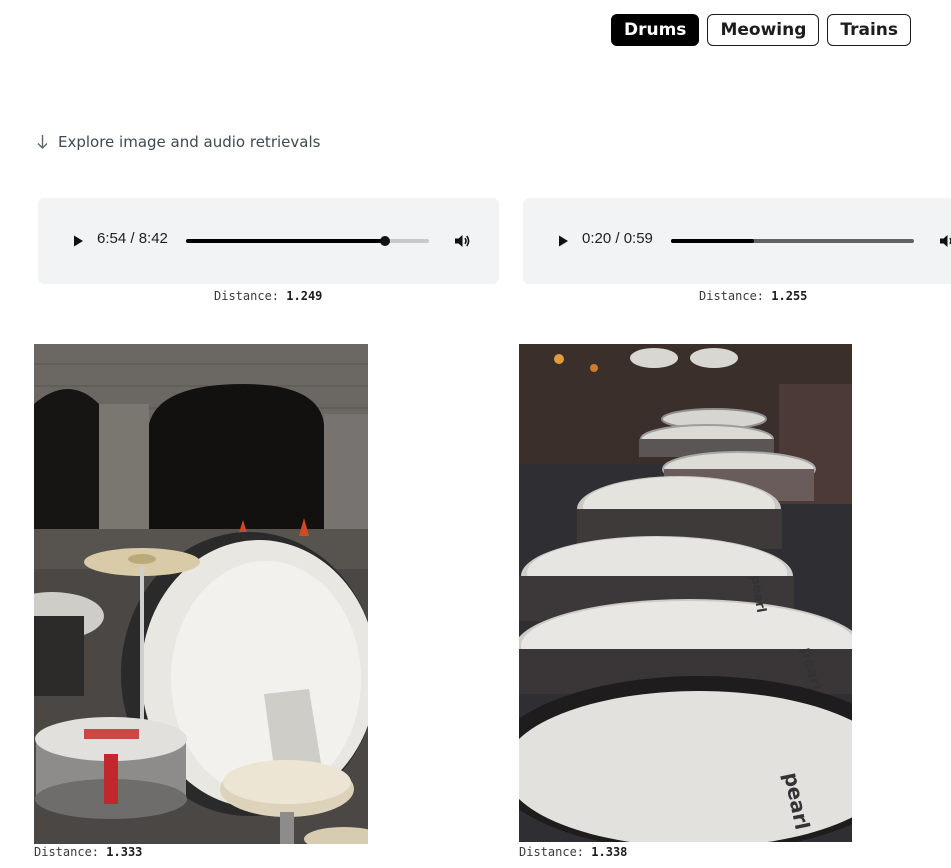 The image size is (951, 868). I want to click on audio-distance-1: Distance: 1.249, so click(268, 296).